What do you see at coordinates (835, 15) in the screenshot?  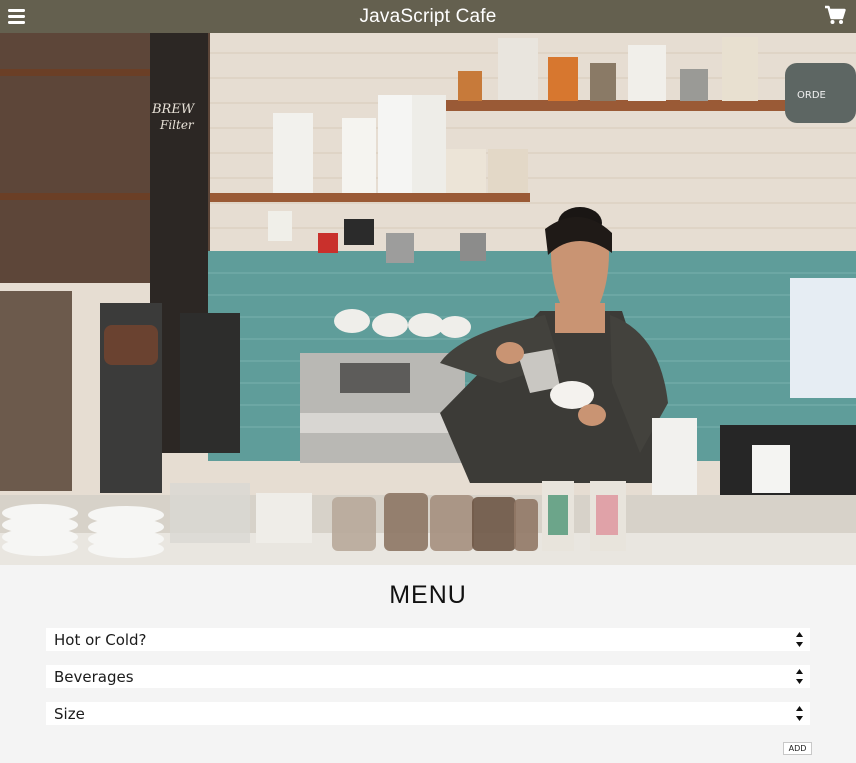 I see `shopping-cart-icon` at bounding box center [835, 15].